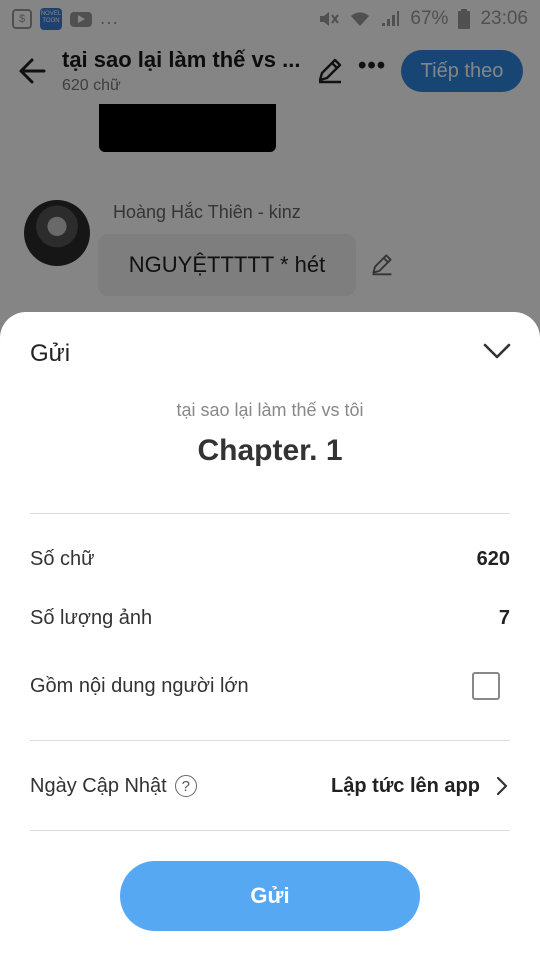 This screenshot has height=960, width=540. What do you see at coordinates (504, 617) in the screenshot?
I see `image-count-value: 7` at bounding box center [504, 617].